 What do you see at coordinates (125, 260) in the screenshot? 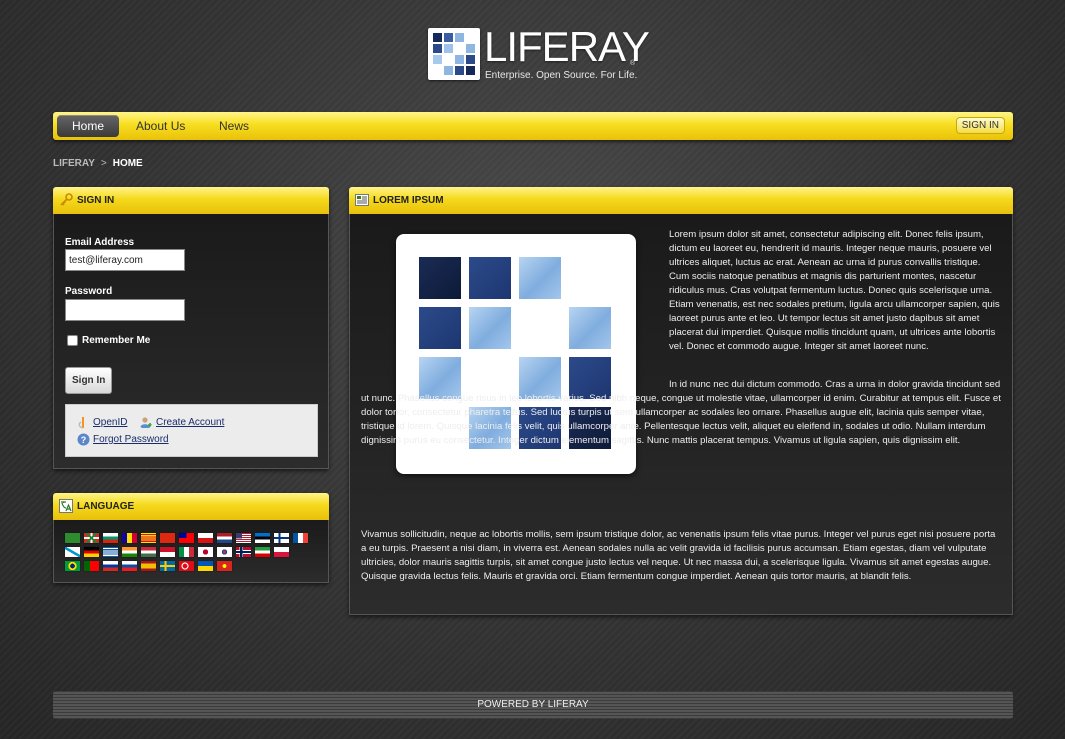
I see `email-field` at bounding box center [125, 260].